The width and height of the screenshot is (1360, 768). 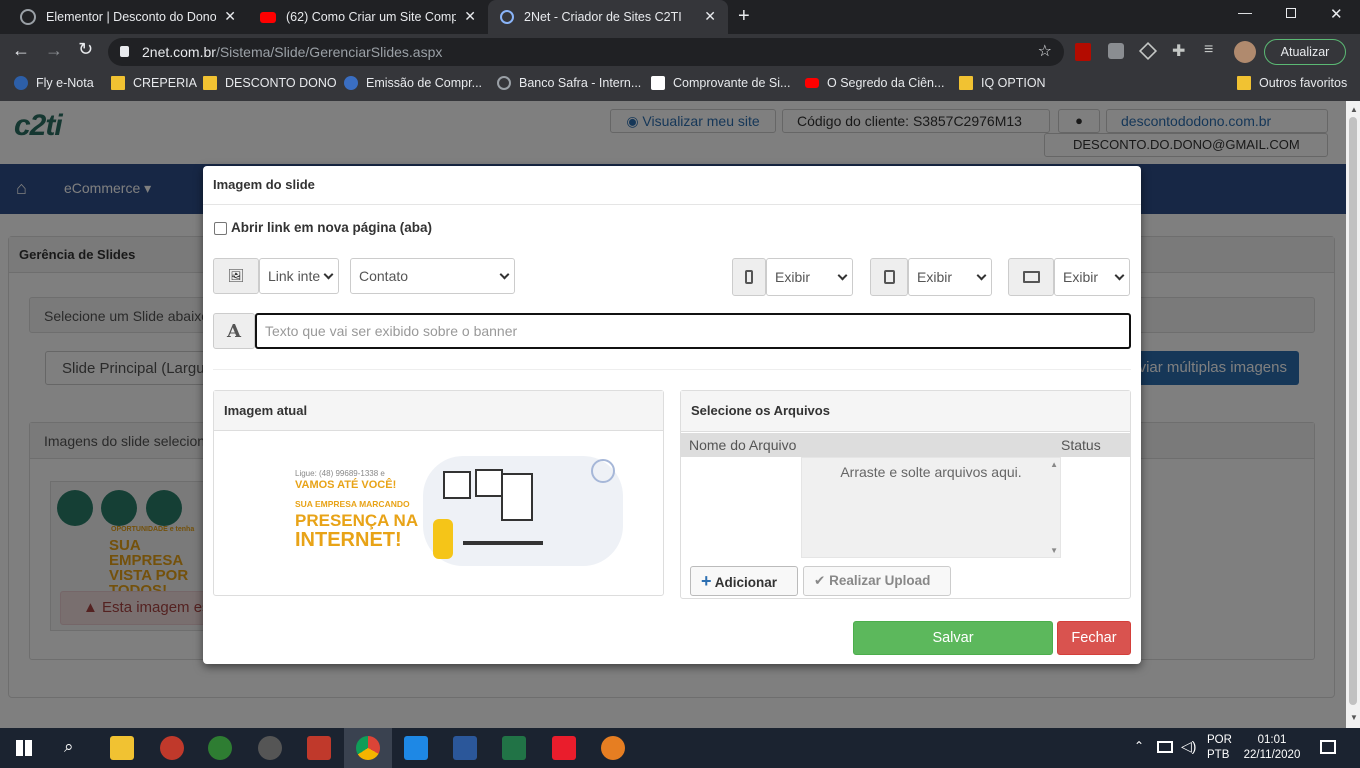 What do you see at coordinates (564, 748) in the screenshot?
I see `ifood-icon` at bounding box center [564, 748].